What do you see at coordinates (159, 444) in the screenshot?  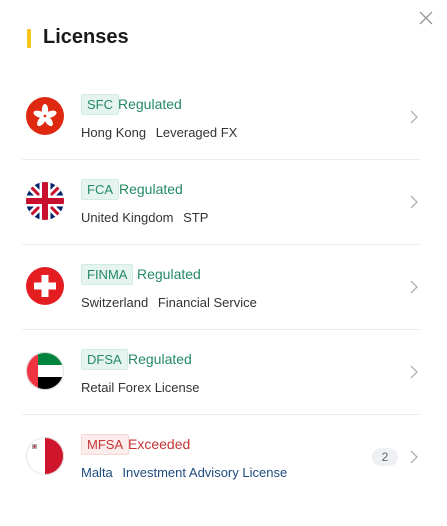 I see `license-status: Exceeded` at bounding box center [159, 444].